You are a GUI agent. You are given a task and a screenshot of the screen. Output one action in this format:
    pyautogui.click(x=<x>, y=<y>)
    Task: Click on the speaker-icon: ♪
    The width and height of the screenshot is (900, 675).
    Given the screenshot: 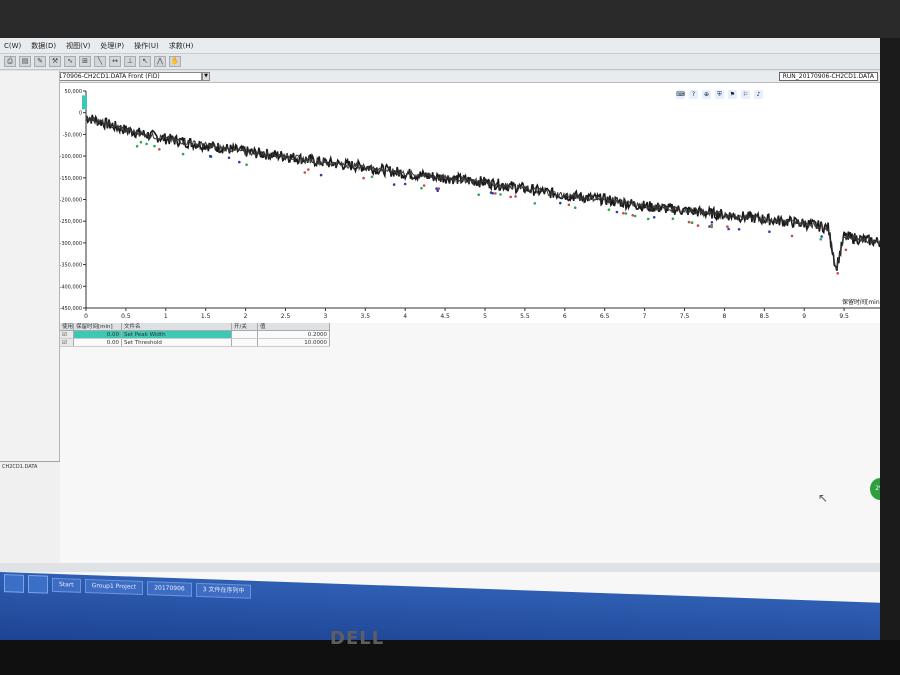 What is the action you would take?
    pyautogui.click(x=758, y=94)
    